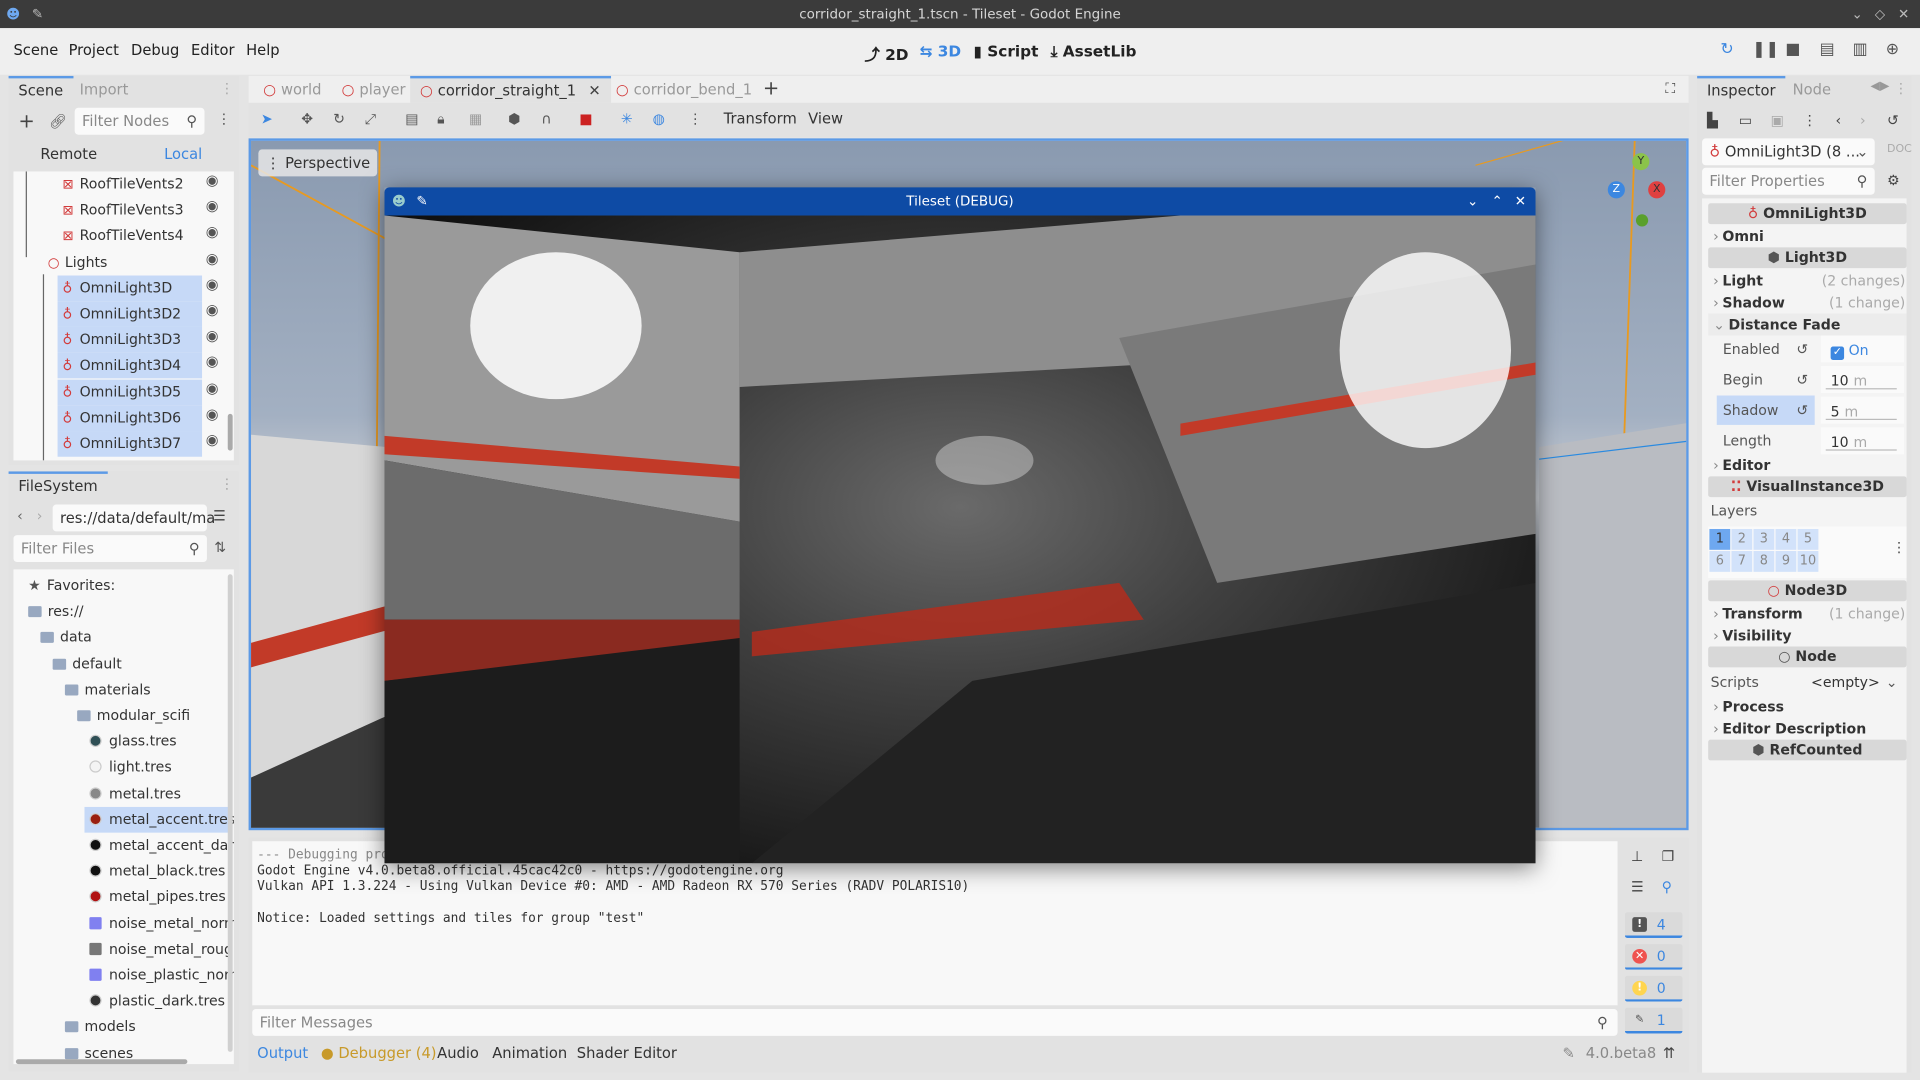  I want to click on filter-messages-toggle: ! 4, so click(1653, 925).